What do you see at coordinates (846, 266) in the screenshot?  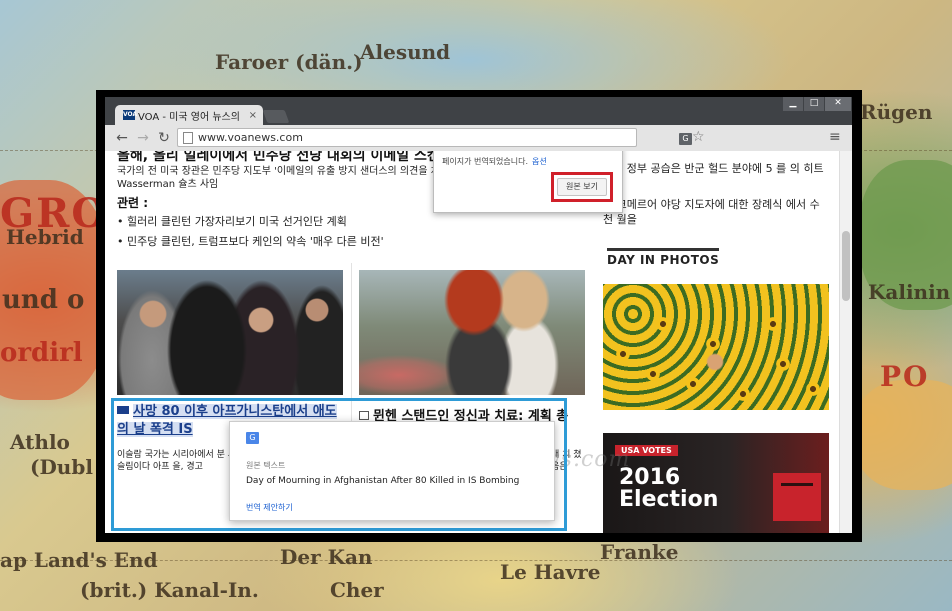 I see `scroll-thumb` at bounding box center [846, 266].